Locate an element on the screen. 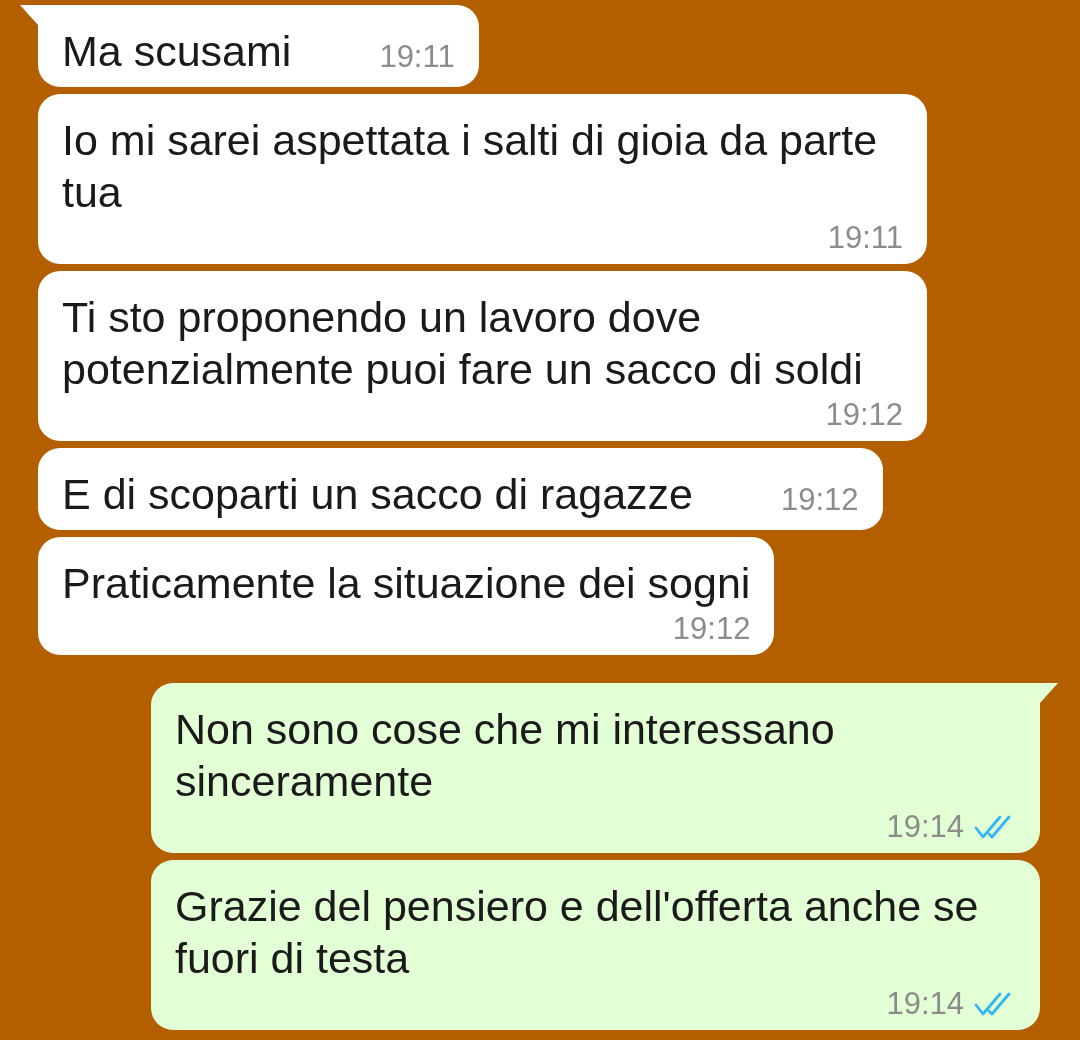 This screenshot has height=1040, width=1080. message-text: E di scoparti un sacco di ragazze is located at coordinates (377, 494).